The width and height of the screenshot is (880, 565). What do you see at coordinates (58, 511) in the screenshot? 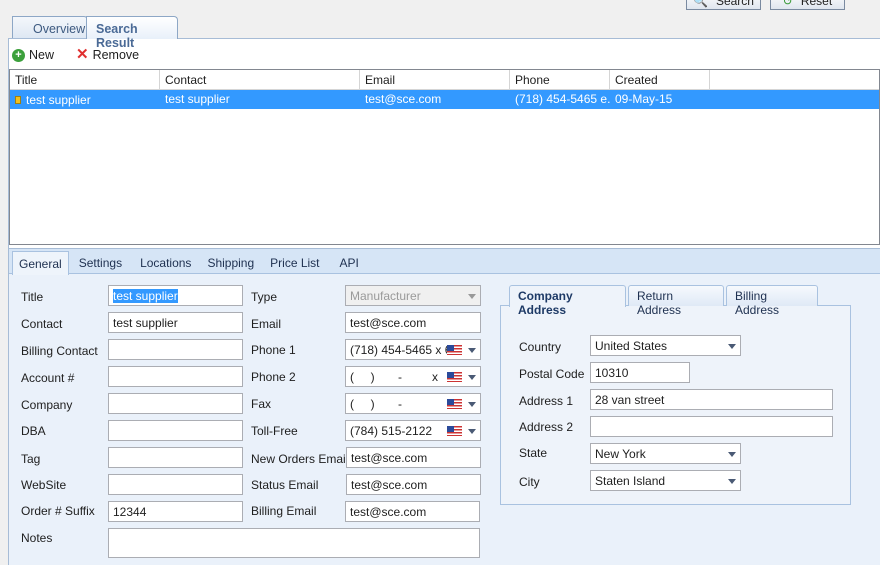
I see `order-suffix-label: Order # Suffix` at bounding box center [58, 511].